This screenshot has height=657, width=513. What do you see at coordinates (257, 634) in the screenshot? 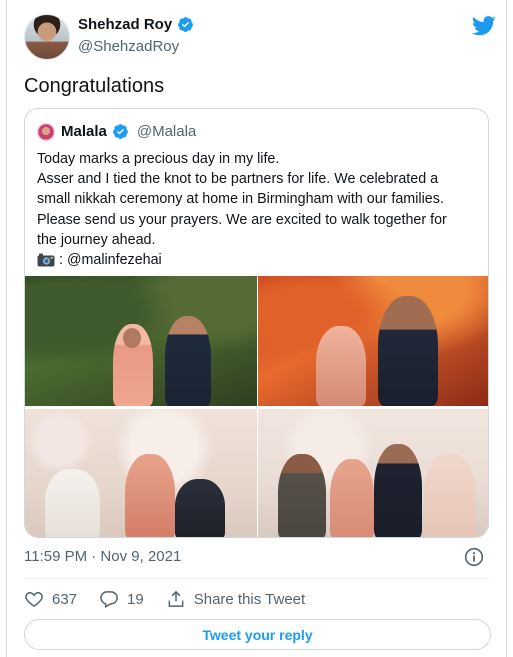
I see `tweet-your-reply-button: Tweet your reply` at bounding box center [257, 634].